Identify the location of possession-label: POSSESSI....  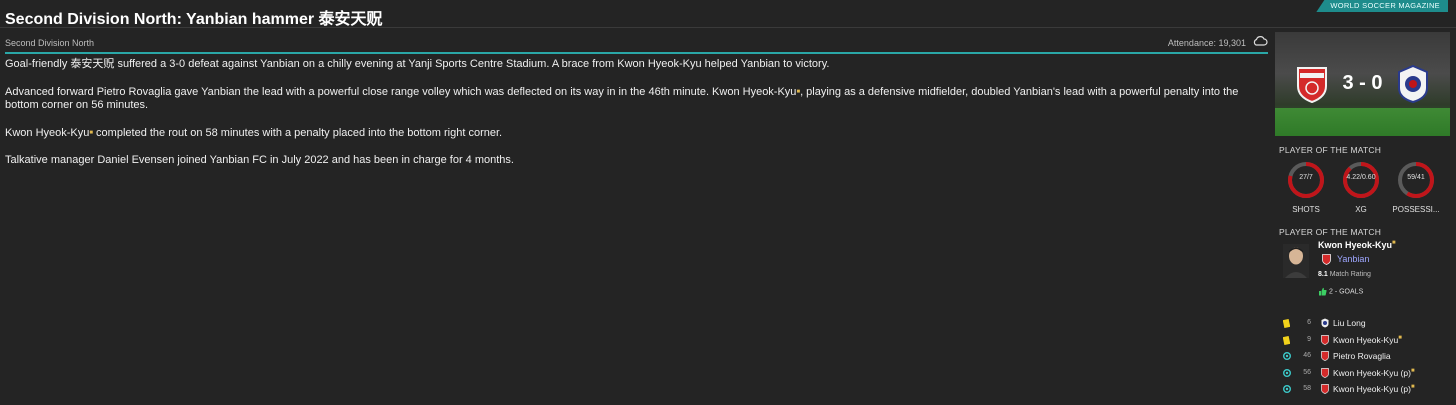
(1416, 209).